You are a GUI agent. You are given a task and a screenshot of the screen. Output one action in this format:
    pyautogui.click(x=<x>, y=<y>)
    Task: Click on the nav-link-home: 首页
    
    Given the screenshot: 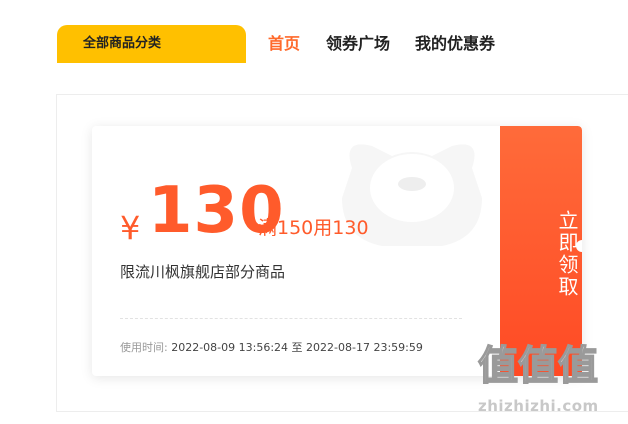 What is the action you would take?
    pyautogui.click(x=284, y=44)
    